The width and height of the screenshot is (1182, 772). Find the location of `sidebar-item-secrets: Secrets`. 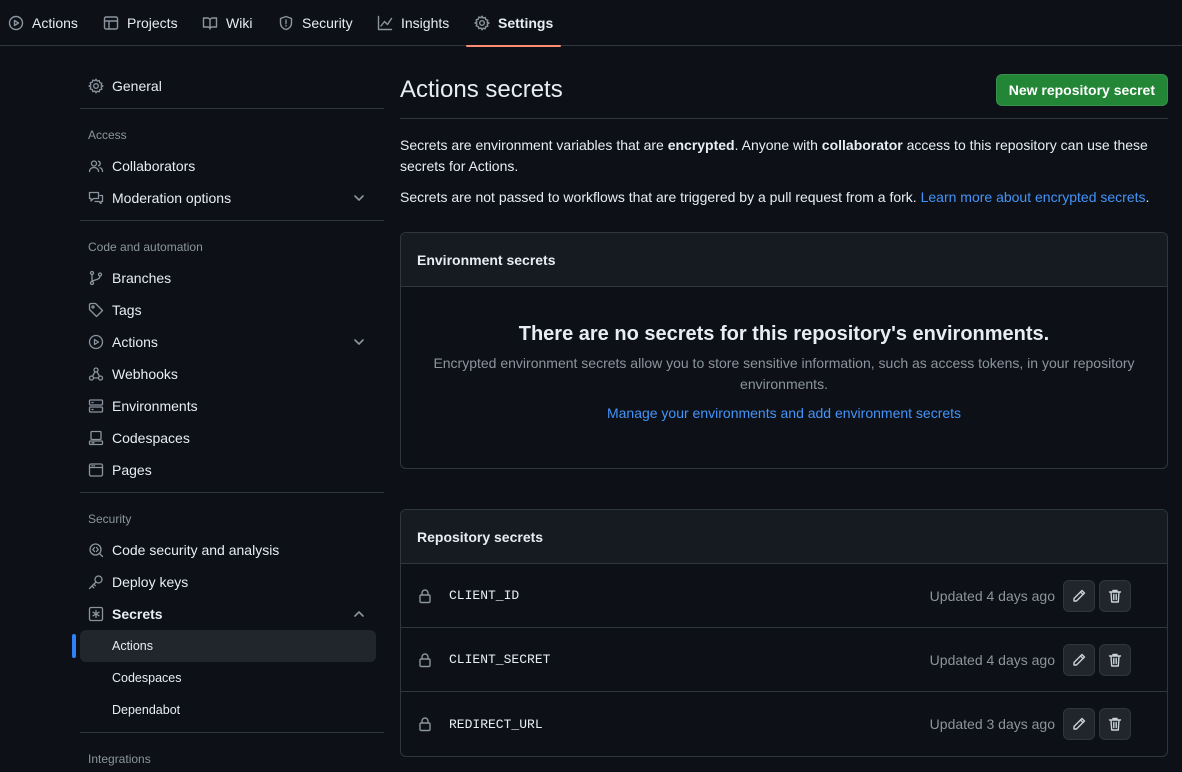

sidebar-item-secrets: Secrets is located at coordinates (232, 614).